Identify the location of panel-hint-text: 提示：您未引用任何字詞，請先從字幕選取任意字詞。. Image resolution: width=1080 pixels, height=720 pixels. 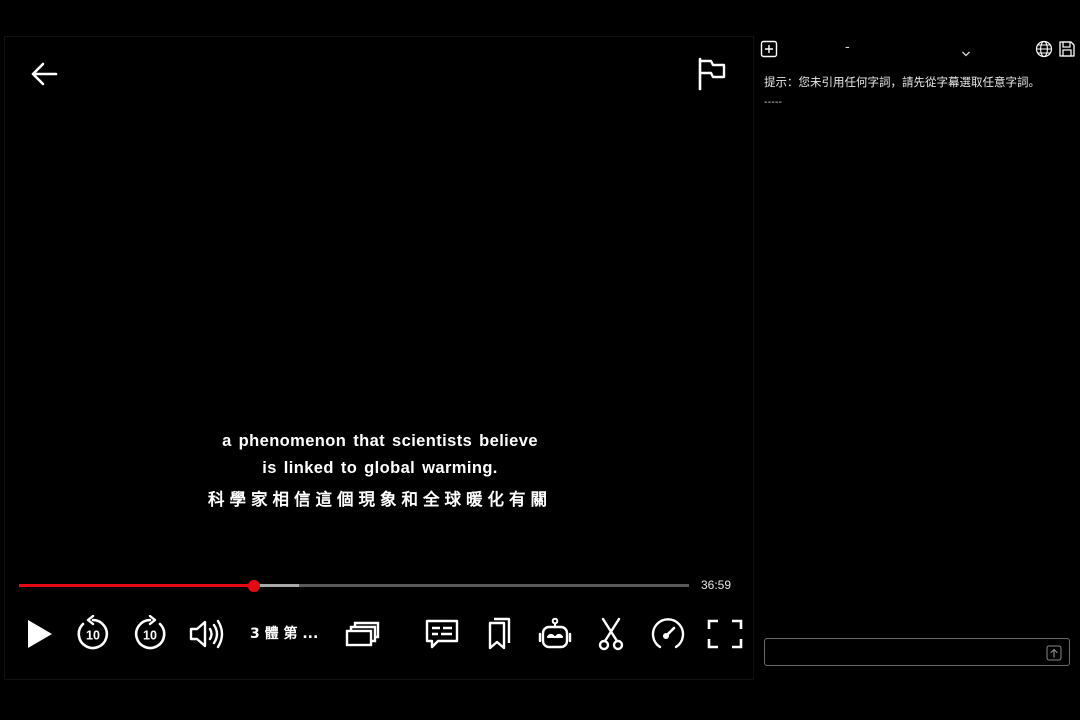
(902, 82).